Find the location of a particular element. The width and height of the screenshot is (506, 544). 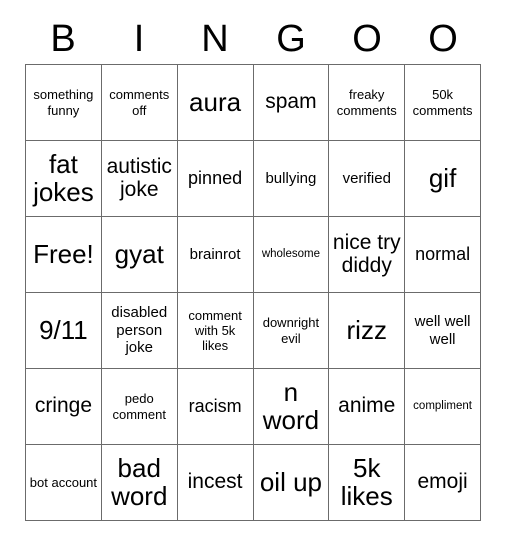

bingo-header: B I N G O O is located at coordinates (253, 39).